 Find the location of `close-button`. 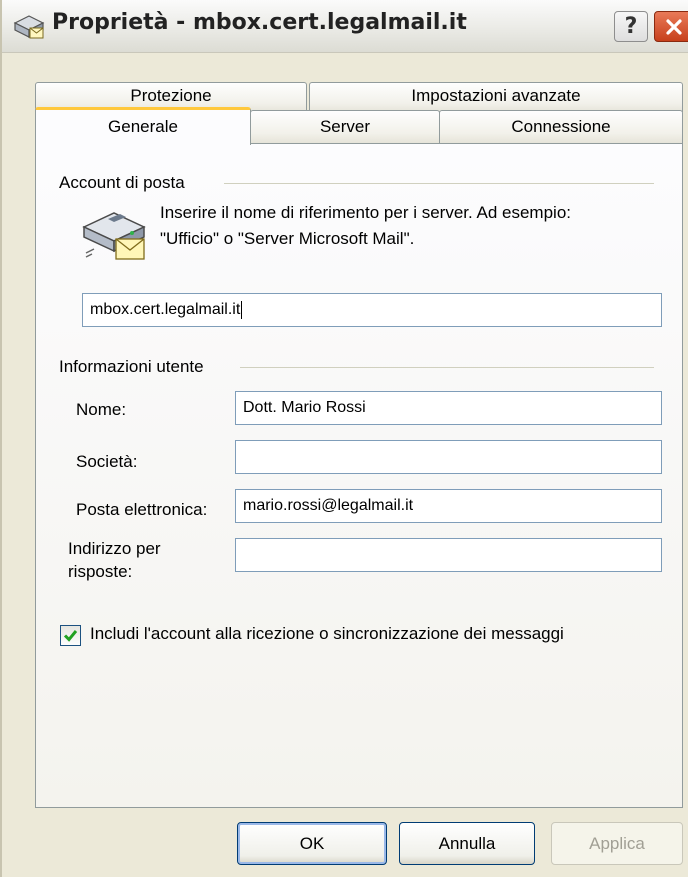

close-button is located at coordinates (671, 26).